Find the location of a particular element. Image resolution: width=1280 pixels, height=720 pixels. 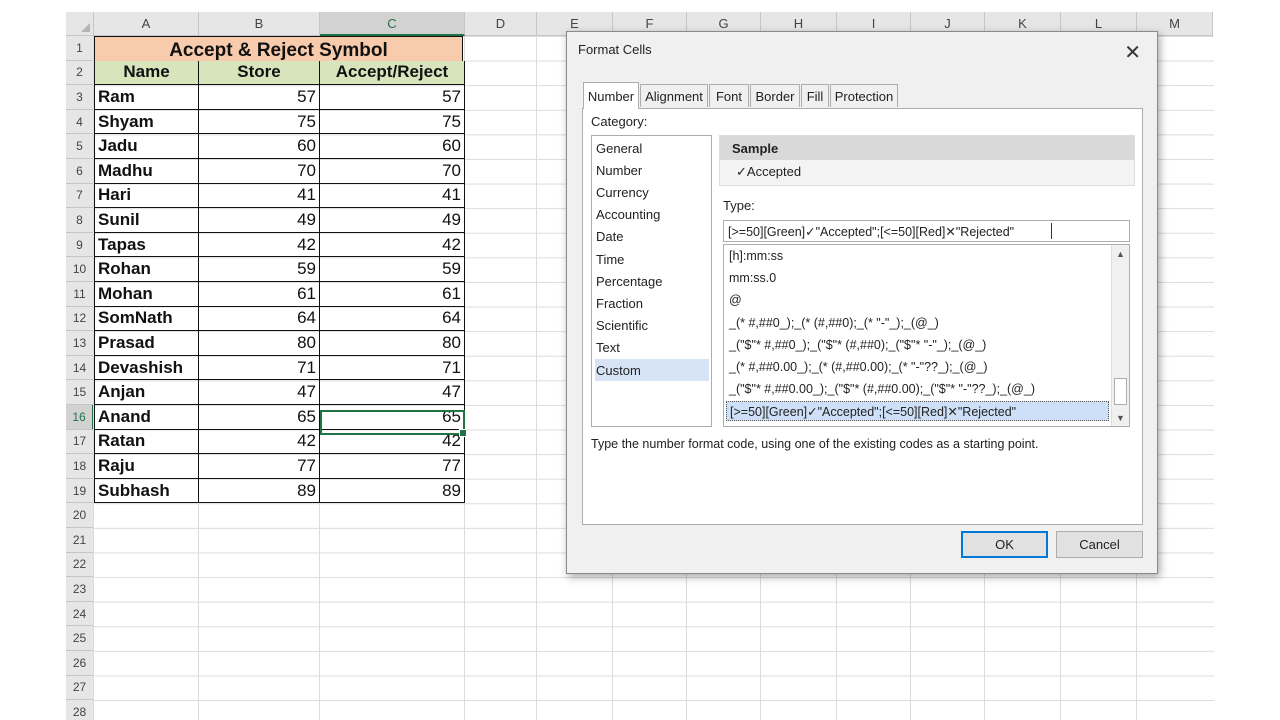

accept-reject-cell: 57 is located at coordinates (392, 97).